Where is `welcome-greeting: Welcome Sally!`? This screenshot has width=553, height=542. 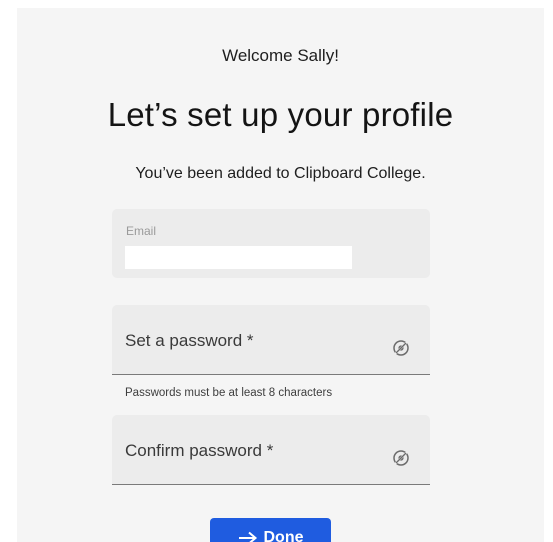
welcome-greeting: Welcome Sally! is located at coordinates (280, 55).